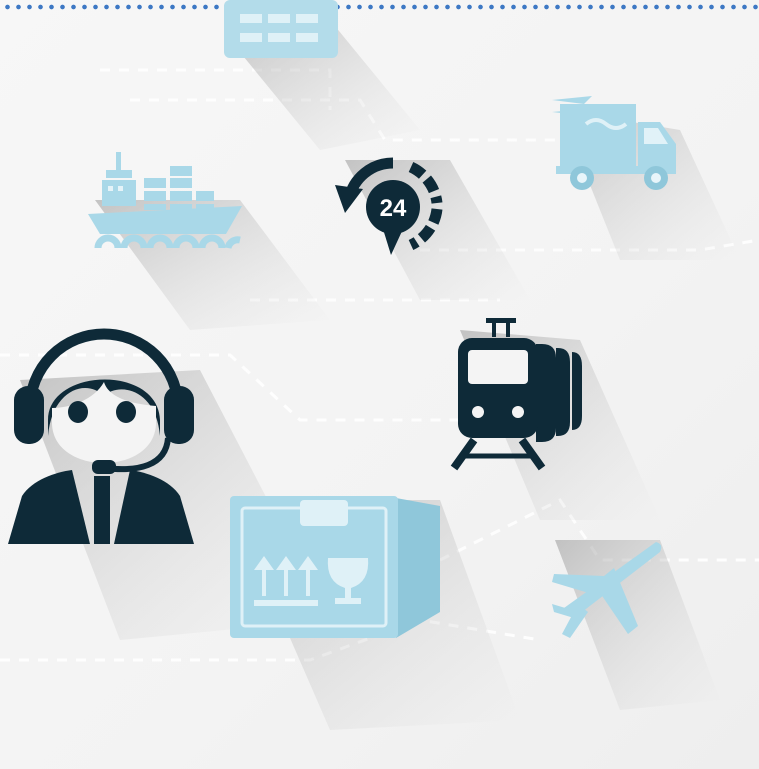 The height and width of the screenshot is (769, 759). I want to click on delivery-truck-icon, so click(614, 143).